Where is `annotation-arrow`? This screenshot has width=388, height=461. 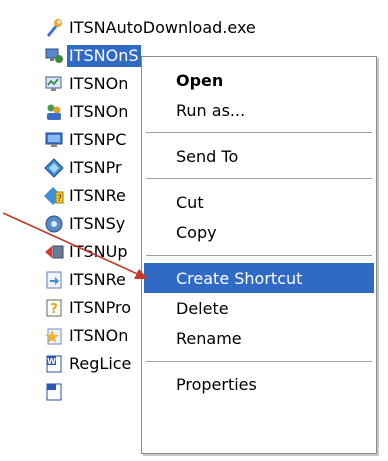
annotation-arrow is located at coordinates (75, 245).